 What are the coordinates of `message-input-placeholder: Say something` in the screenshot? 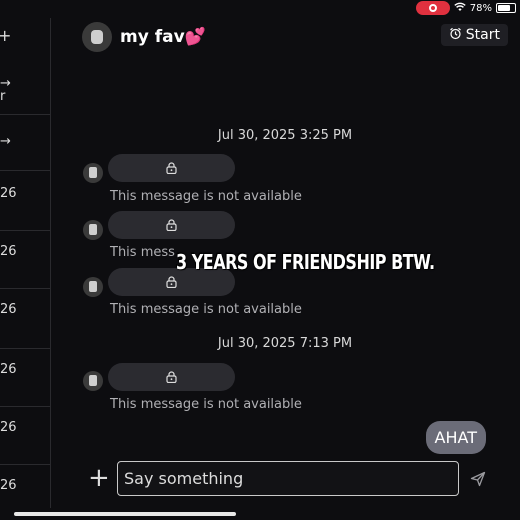 It's located at (184, 478).